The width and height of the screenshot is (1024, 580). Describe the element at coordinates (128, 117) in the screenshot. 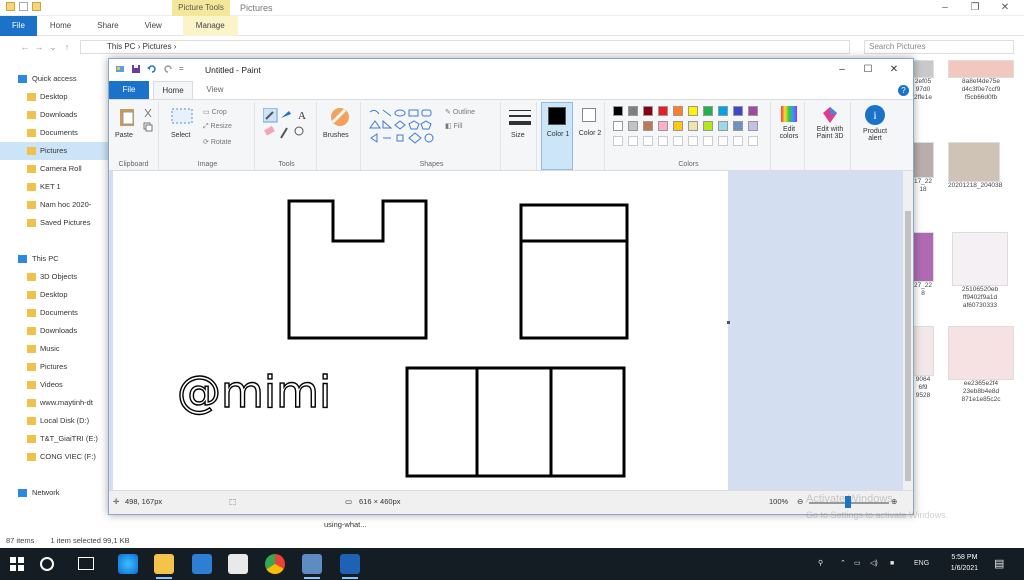

I see `paste-icon` at that location.